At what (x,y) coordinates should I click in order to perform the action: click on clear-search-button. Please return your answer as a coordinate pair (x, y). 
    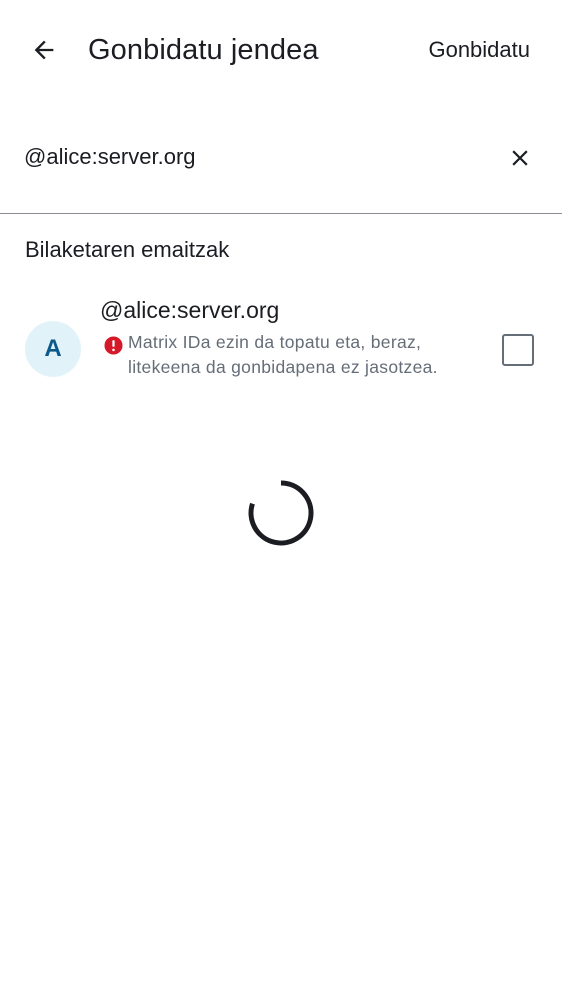
    Looking at the image, I should click on (520, 158).